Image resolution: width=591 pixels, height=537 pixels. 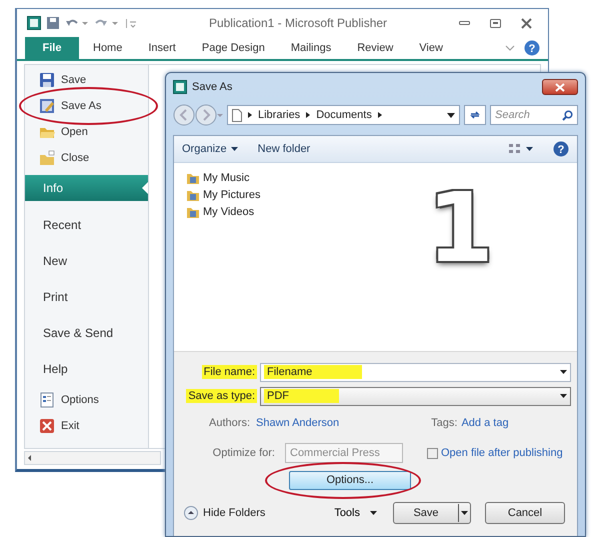 I want to click on ribbon-tab: Home, so click(x=107, y=48).